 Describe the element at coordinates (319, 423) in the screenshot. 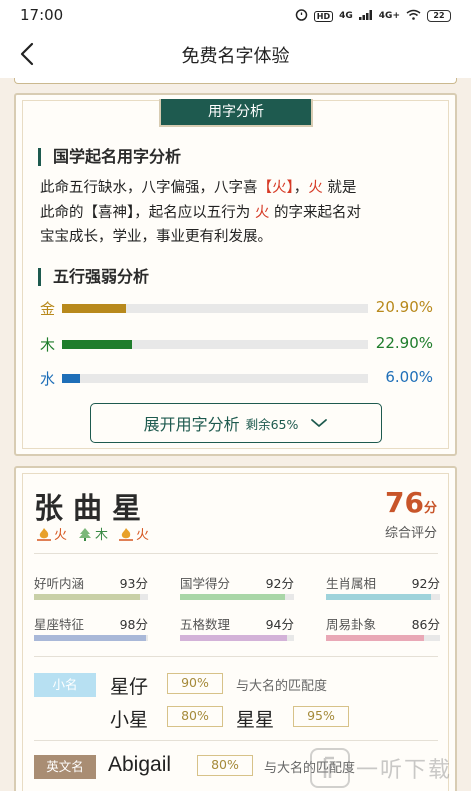

I see `chevron-down-icon` at that location.